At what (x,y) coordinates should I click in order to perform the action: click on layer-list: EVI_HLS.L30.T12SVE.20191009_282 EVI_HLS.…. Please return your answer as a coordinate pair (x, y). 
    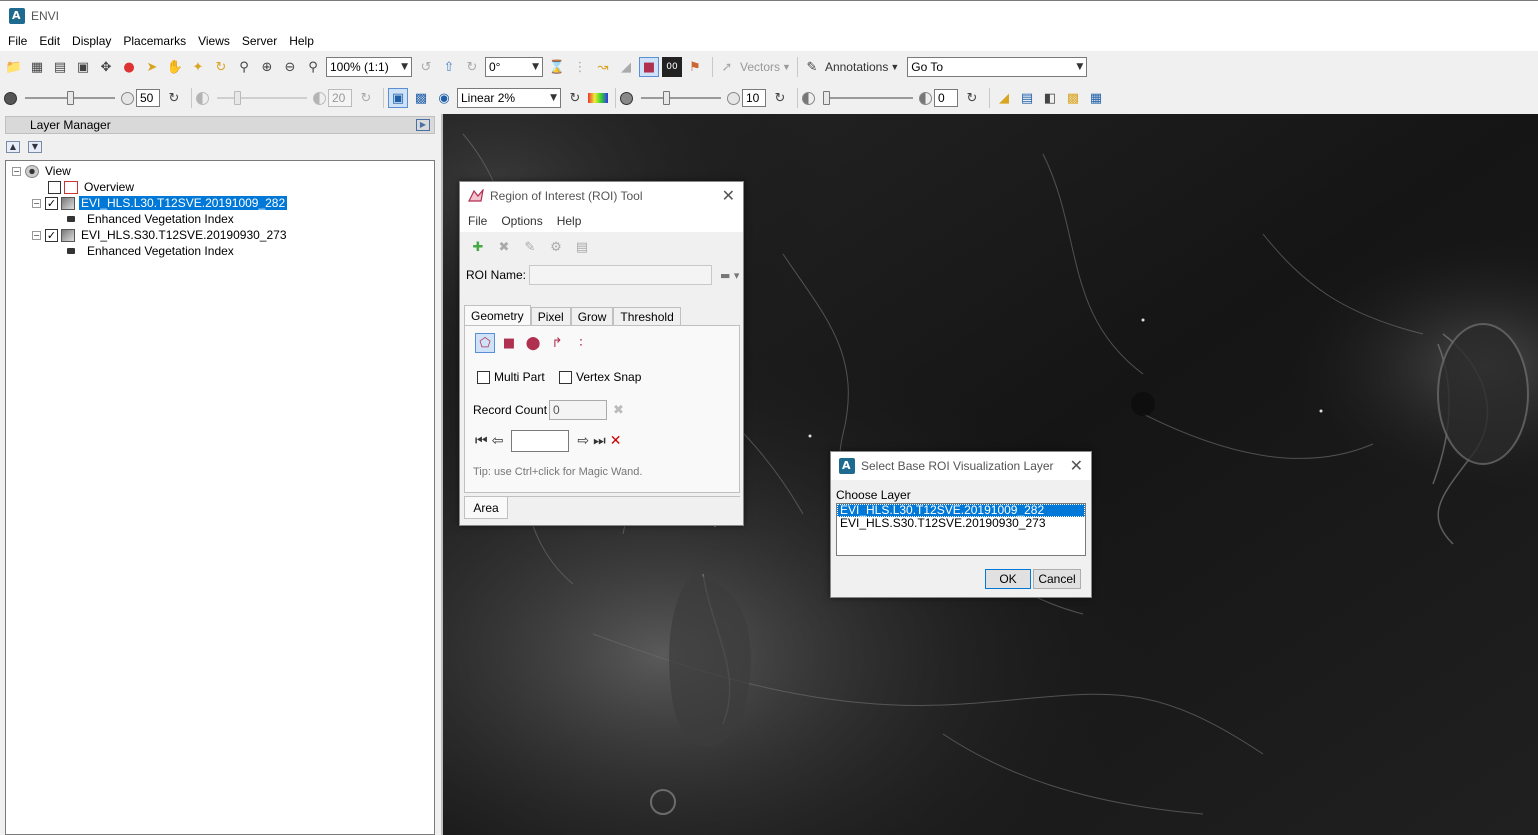
    Looking at the image, I should click on (961, 529).